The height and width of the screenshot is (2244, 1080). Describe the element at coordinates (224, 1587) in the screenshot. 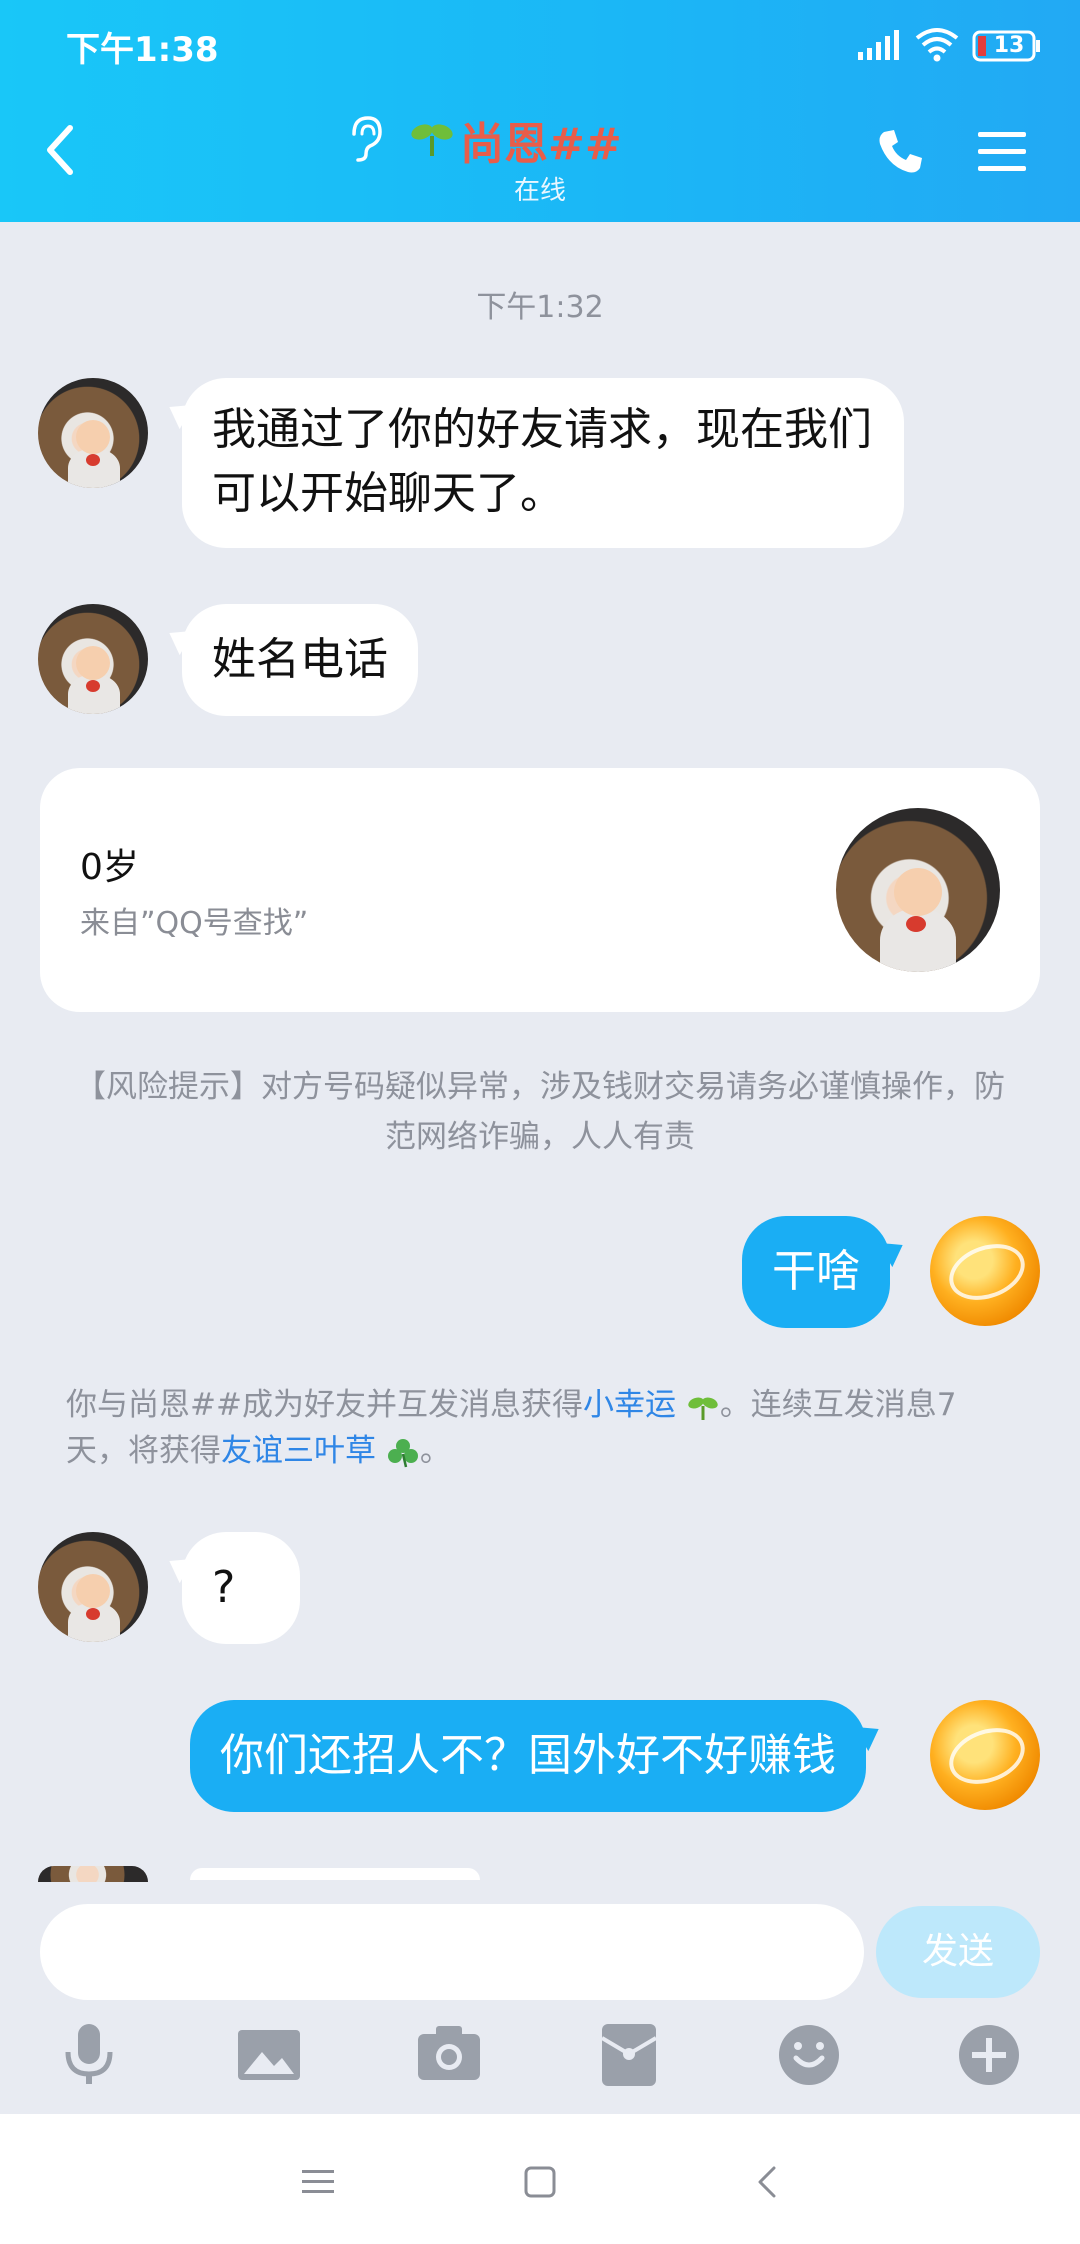

I see `message-text: ?` at that location.